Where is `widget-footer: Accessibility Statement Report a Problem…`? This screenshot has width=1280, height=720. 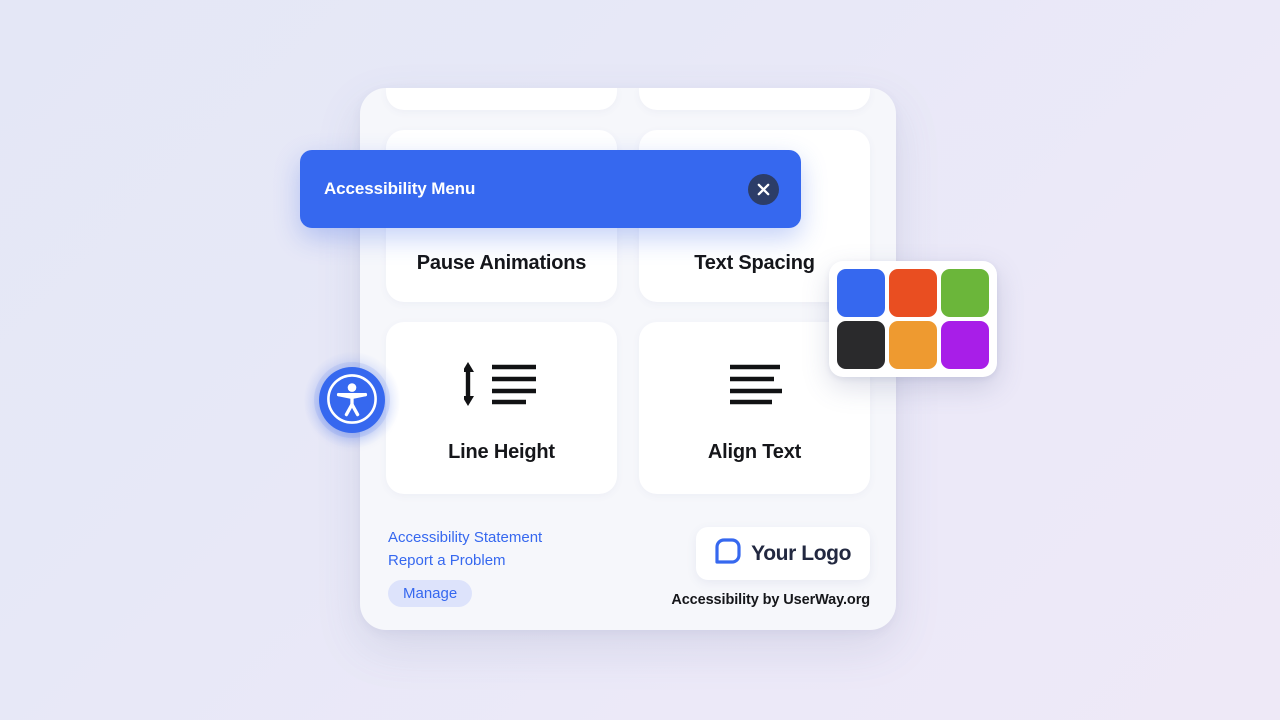
widget-footer: Accessibility Statement Report a Problem… is located at coordinates (628, 567).